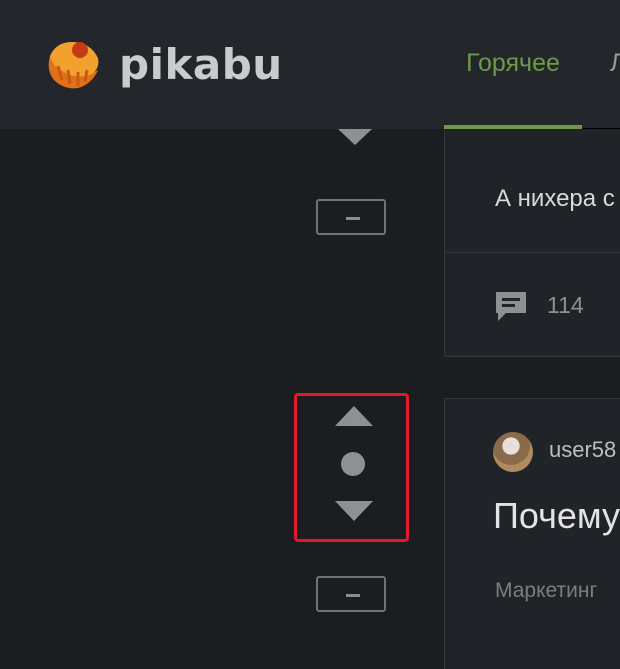  What do you see at coordinates (513, 452) in the screenshot?
I see `avatar` at bounding box center [513, 452].